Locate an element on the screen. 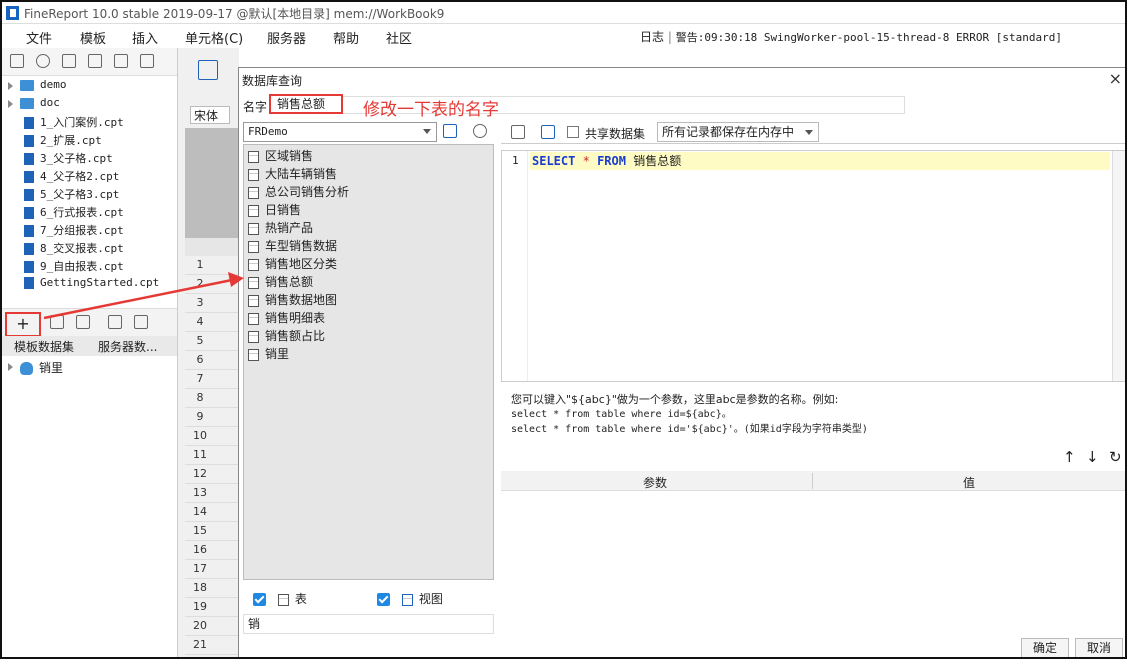  folder-icon is located at coordinates (27, 85).